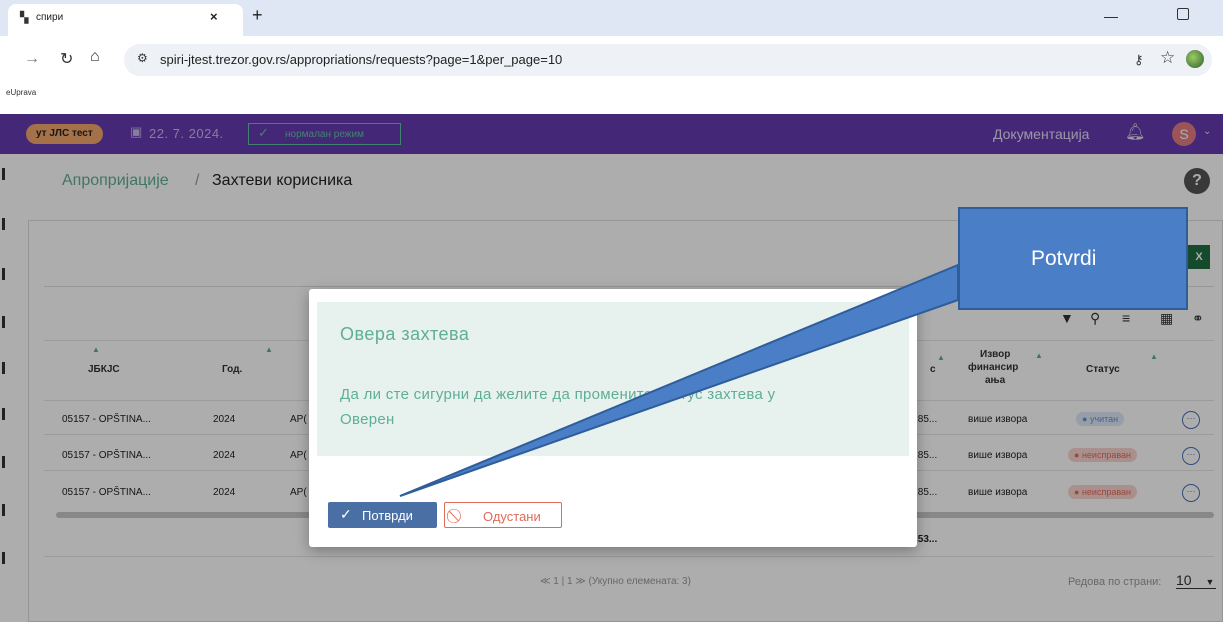 This screenshot has height=622, width=1223. I want to click on callout-text: Potvrdi, so click(1064, 258).